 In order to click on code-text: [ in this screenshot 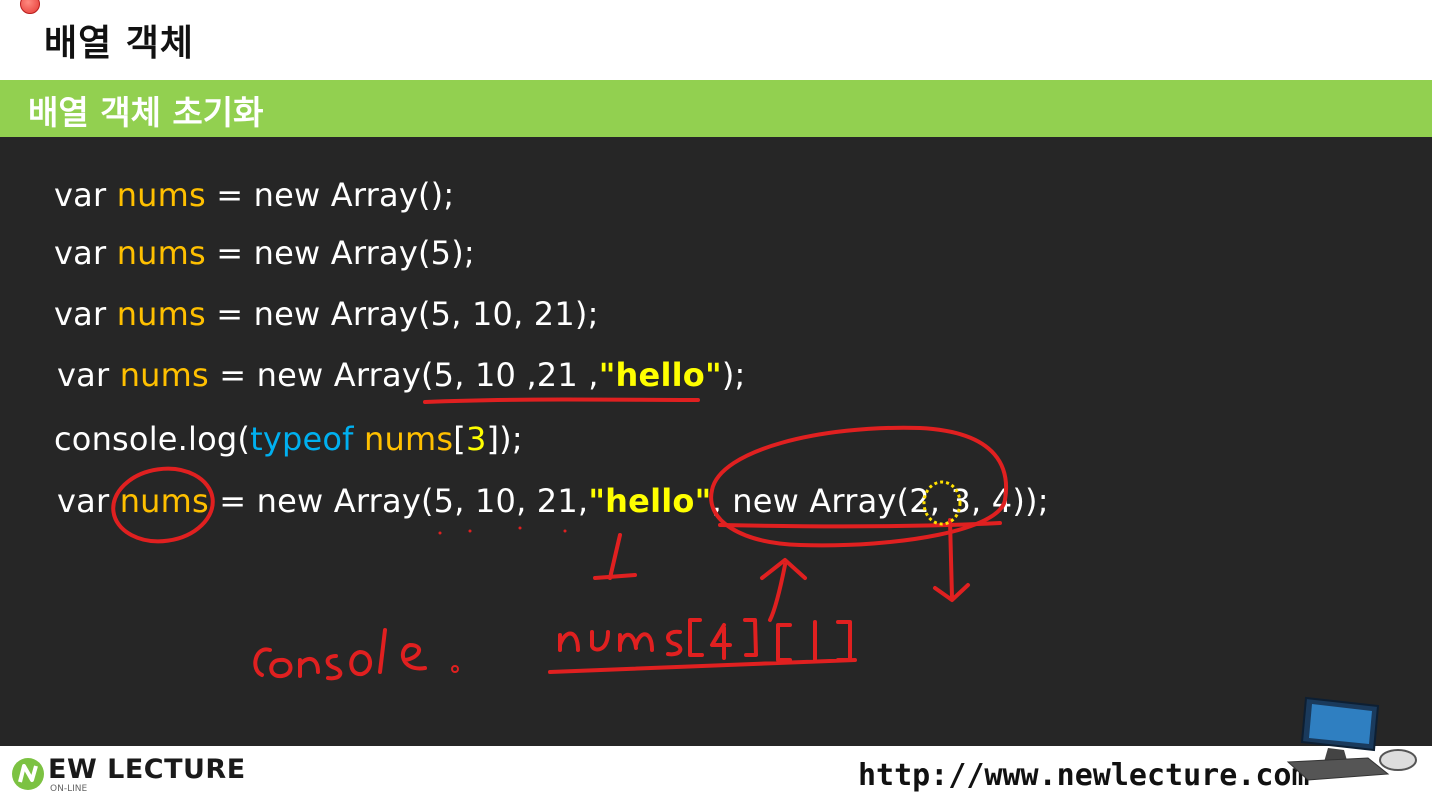, I will do `click(459, 439)`.